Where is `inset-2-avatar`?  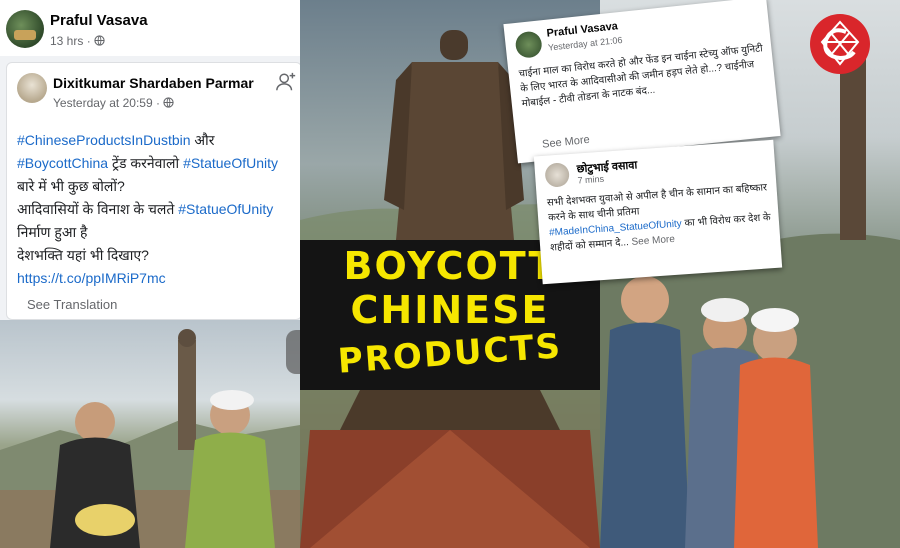
inset-2-avatar is located at coordinates (557, 175).